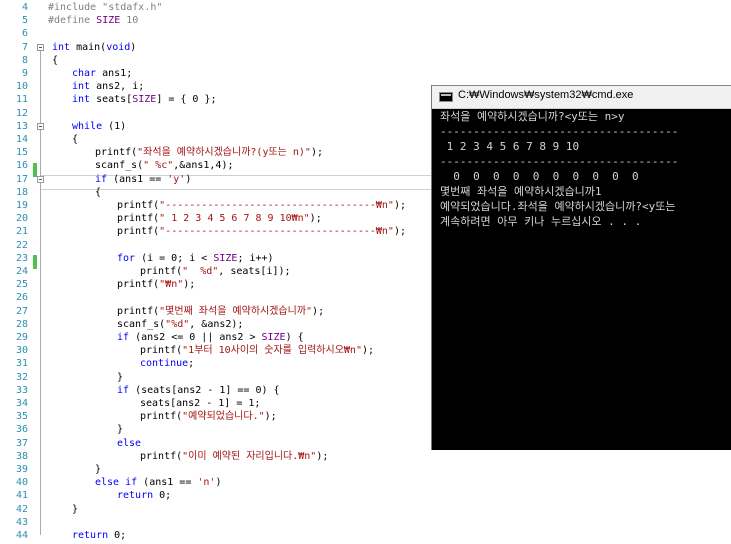  I want to click on console-line: 예약되었습니다.좌석을 예약하시겠습니까?<y또는, so click(558, 206).